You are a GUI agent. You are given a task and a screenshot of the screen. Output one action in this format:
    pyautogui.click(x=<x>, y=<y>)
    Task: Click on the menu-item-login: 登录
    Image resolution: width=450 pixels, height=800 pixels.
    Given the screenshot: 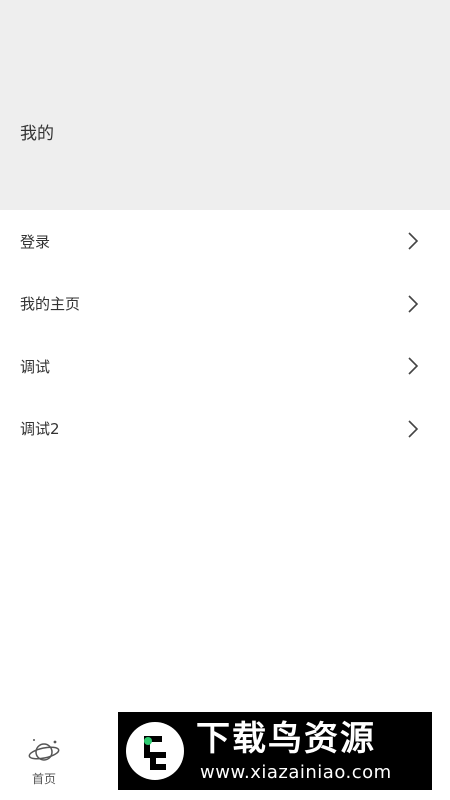 What is the action you would take?
    pyautogui.click(x=225, y=241)
    